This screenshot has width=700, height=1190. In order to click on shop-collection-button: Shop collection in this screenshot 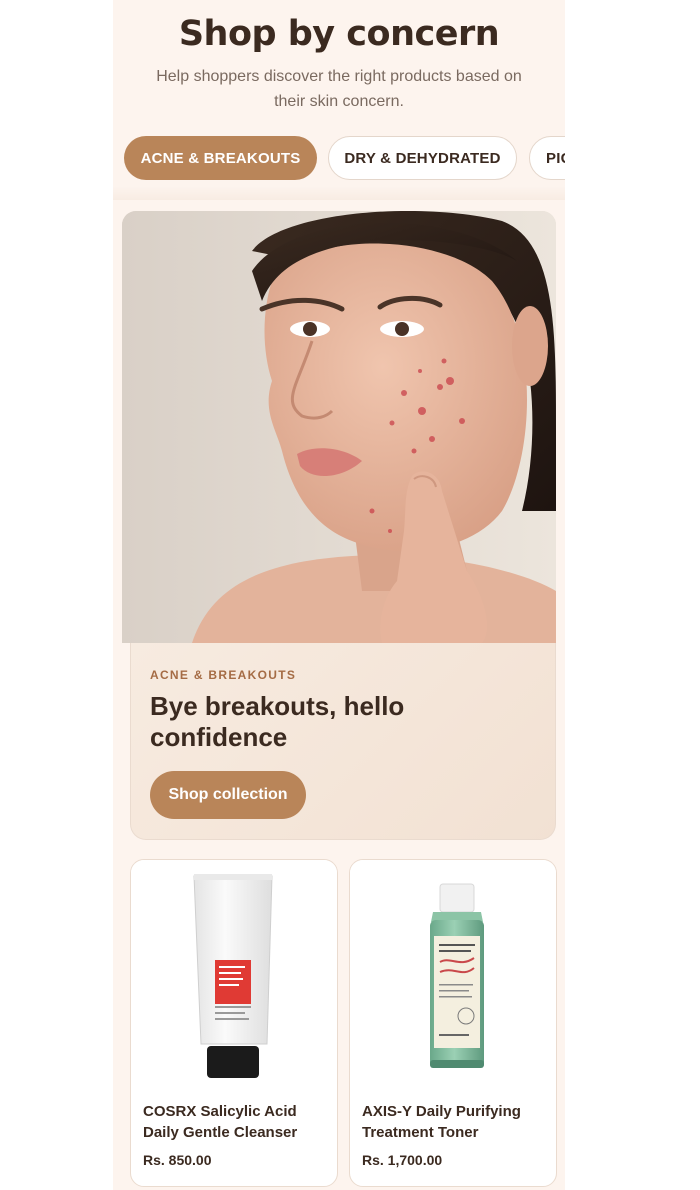, I will do `click(228, 795)`.